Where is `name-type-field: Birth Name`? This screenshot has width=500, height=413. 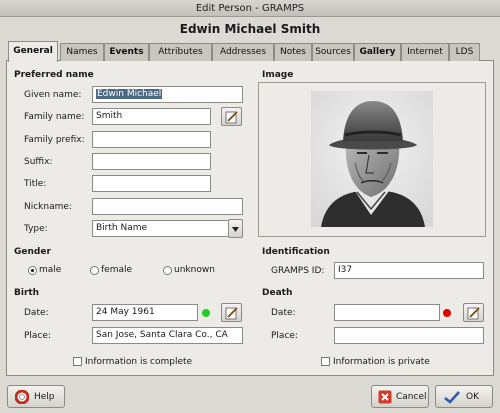 name-type-field: Birth Name is located at coordinates (160, 228).